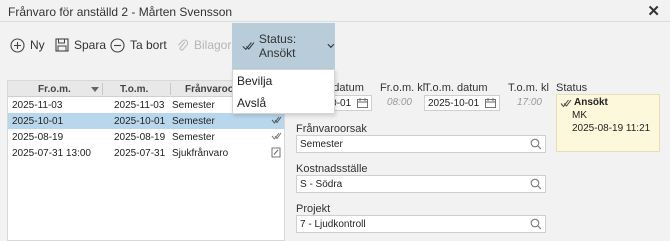 The width and height of the screenshot is (670, 241). I want to click on status-state-text: Ansökt, so click(591, 102).